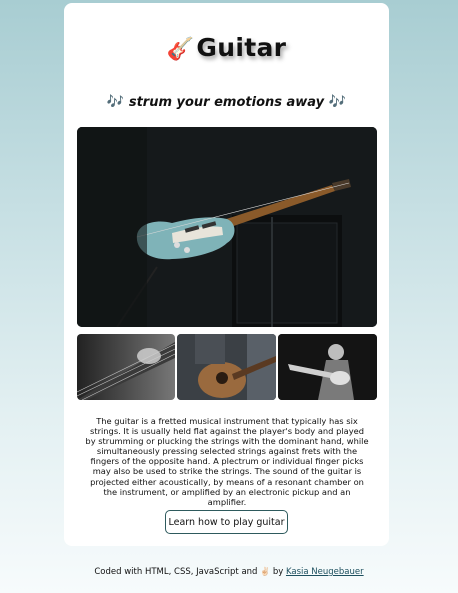 Image resolution: width=458 pixels, height=593 pixels. I want to click on footer-by: by, so click(278, 572).